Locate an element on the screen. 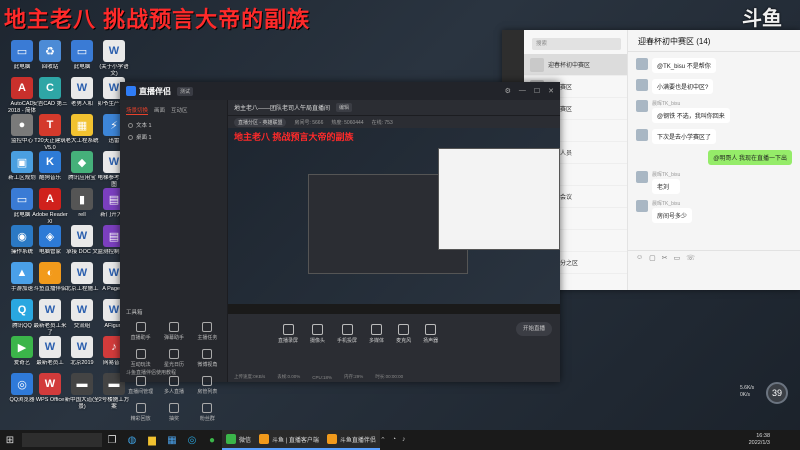 This screenshot has width=800, height=450. taskbar-search is located at coordinates (62, 440).